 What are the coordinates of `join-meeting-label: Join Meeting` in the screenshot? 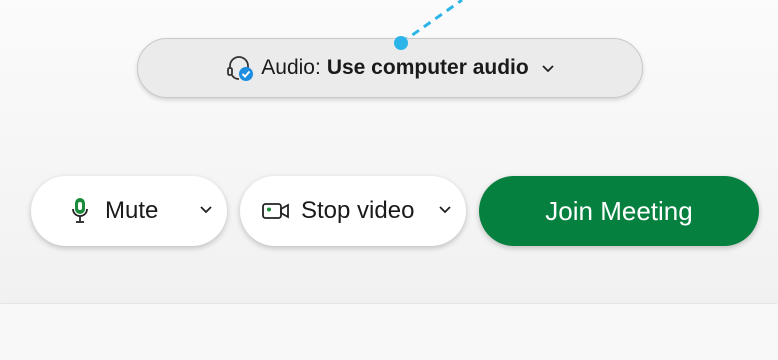 It's located at (619, 210).